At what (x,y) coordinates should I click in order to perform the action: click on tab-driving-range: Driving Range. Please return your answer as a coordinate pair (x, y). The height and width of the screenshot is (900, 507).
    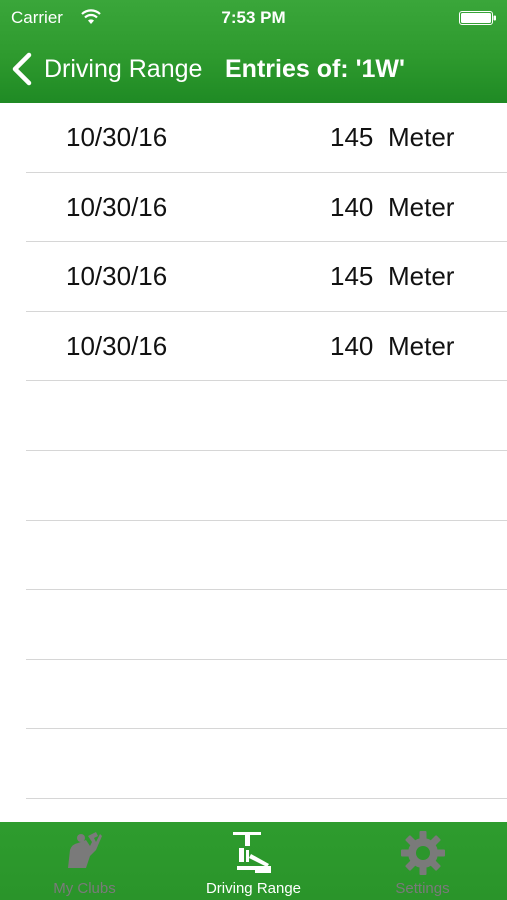
    Looking at the image, I should click on (253, 861).